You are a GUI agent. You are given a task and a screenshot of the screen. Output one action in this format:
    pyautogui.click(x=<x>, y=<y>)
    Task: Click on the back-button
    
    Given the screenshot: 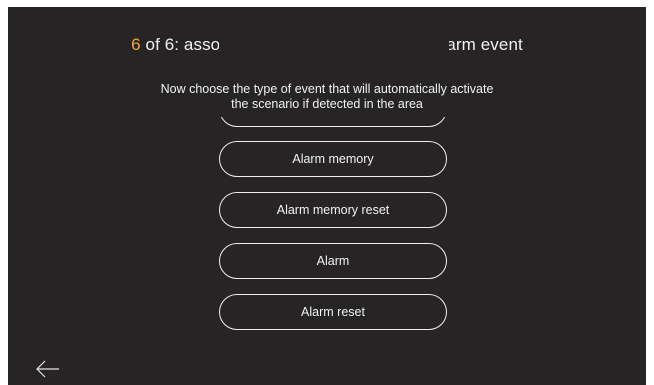 What is the action you would take?
    pyautogui.click(x=48, y=369)
    